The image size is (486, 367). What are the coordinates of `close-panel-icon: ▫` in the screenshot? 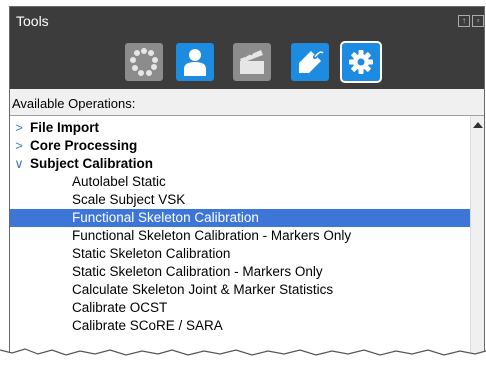 It's located at (478, 21).